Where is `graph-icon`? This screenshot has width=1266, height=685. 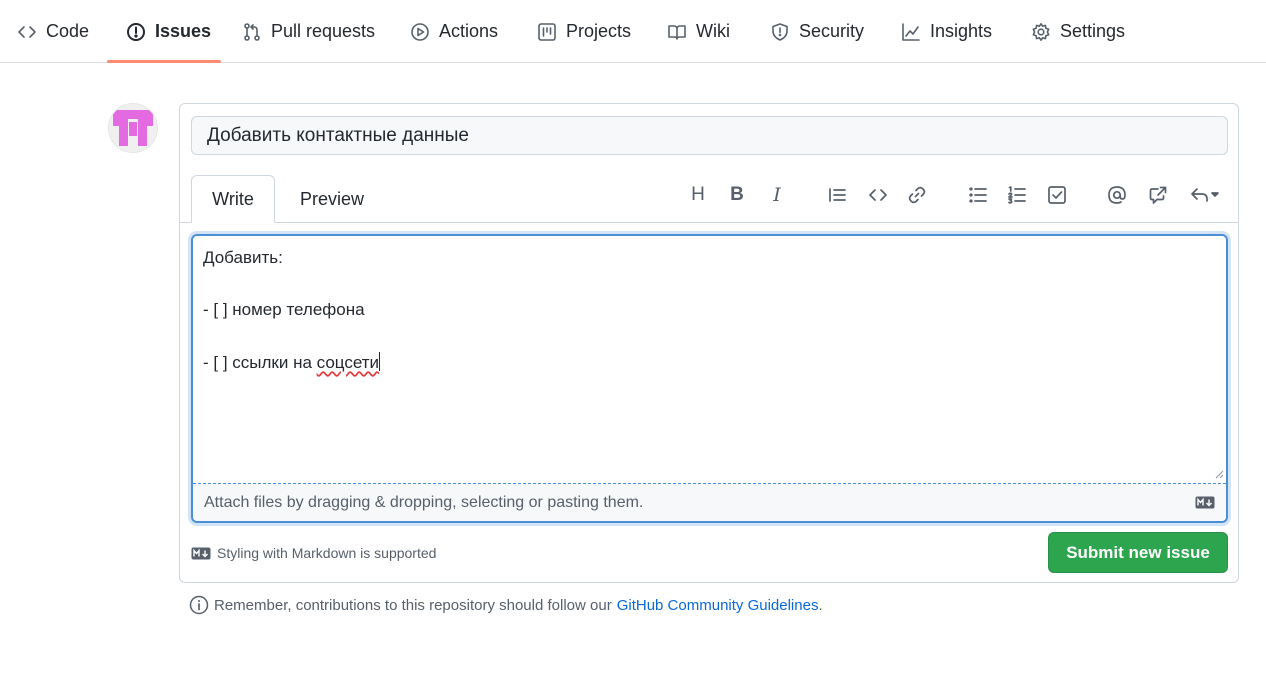
graph-icon is located at coordinates (911, 31).